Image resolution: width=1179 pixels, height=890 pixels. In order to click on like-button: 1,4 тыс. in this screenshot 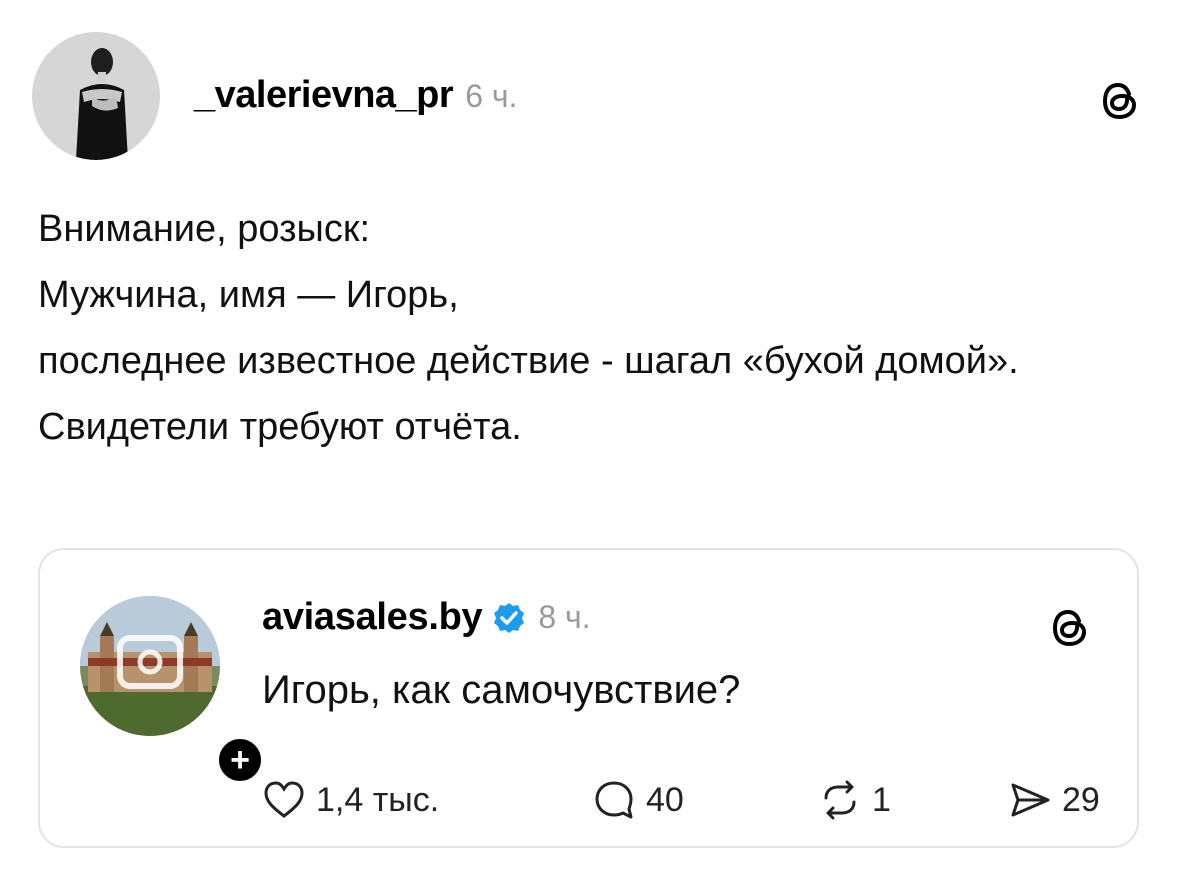, I will do `click(350, 800)`.